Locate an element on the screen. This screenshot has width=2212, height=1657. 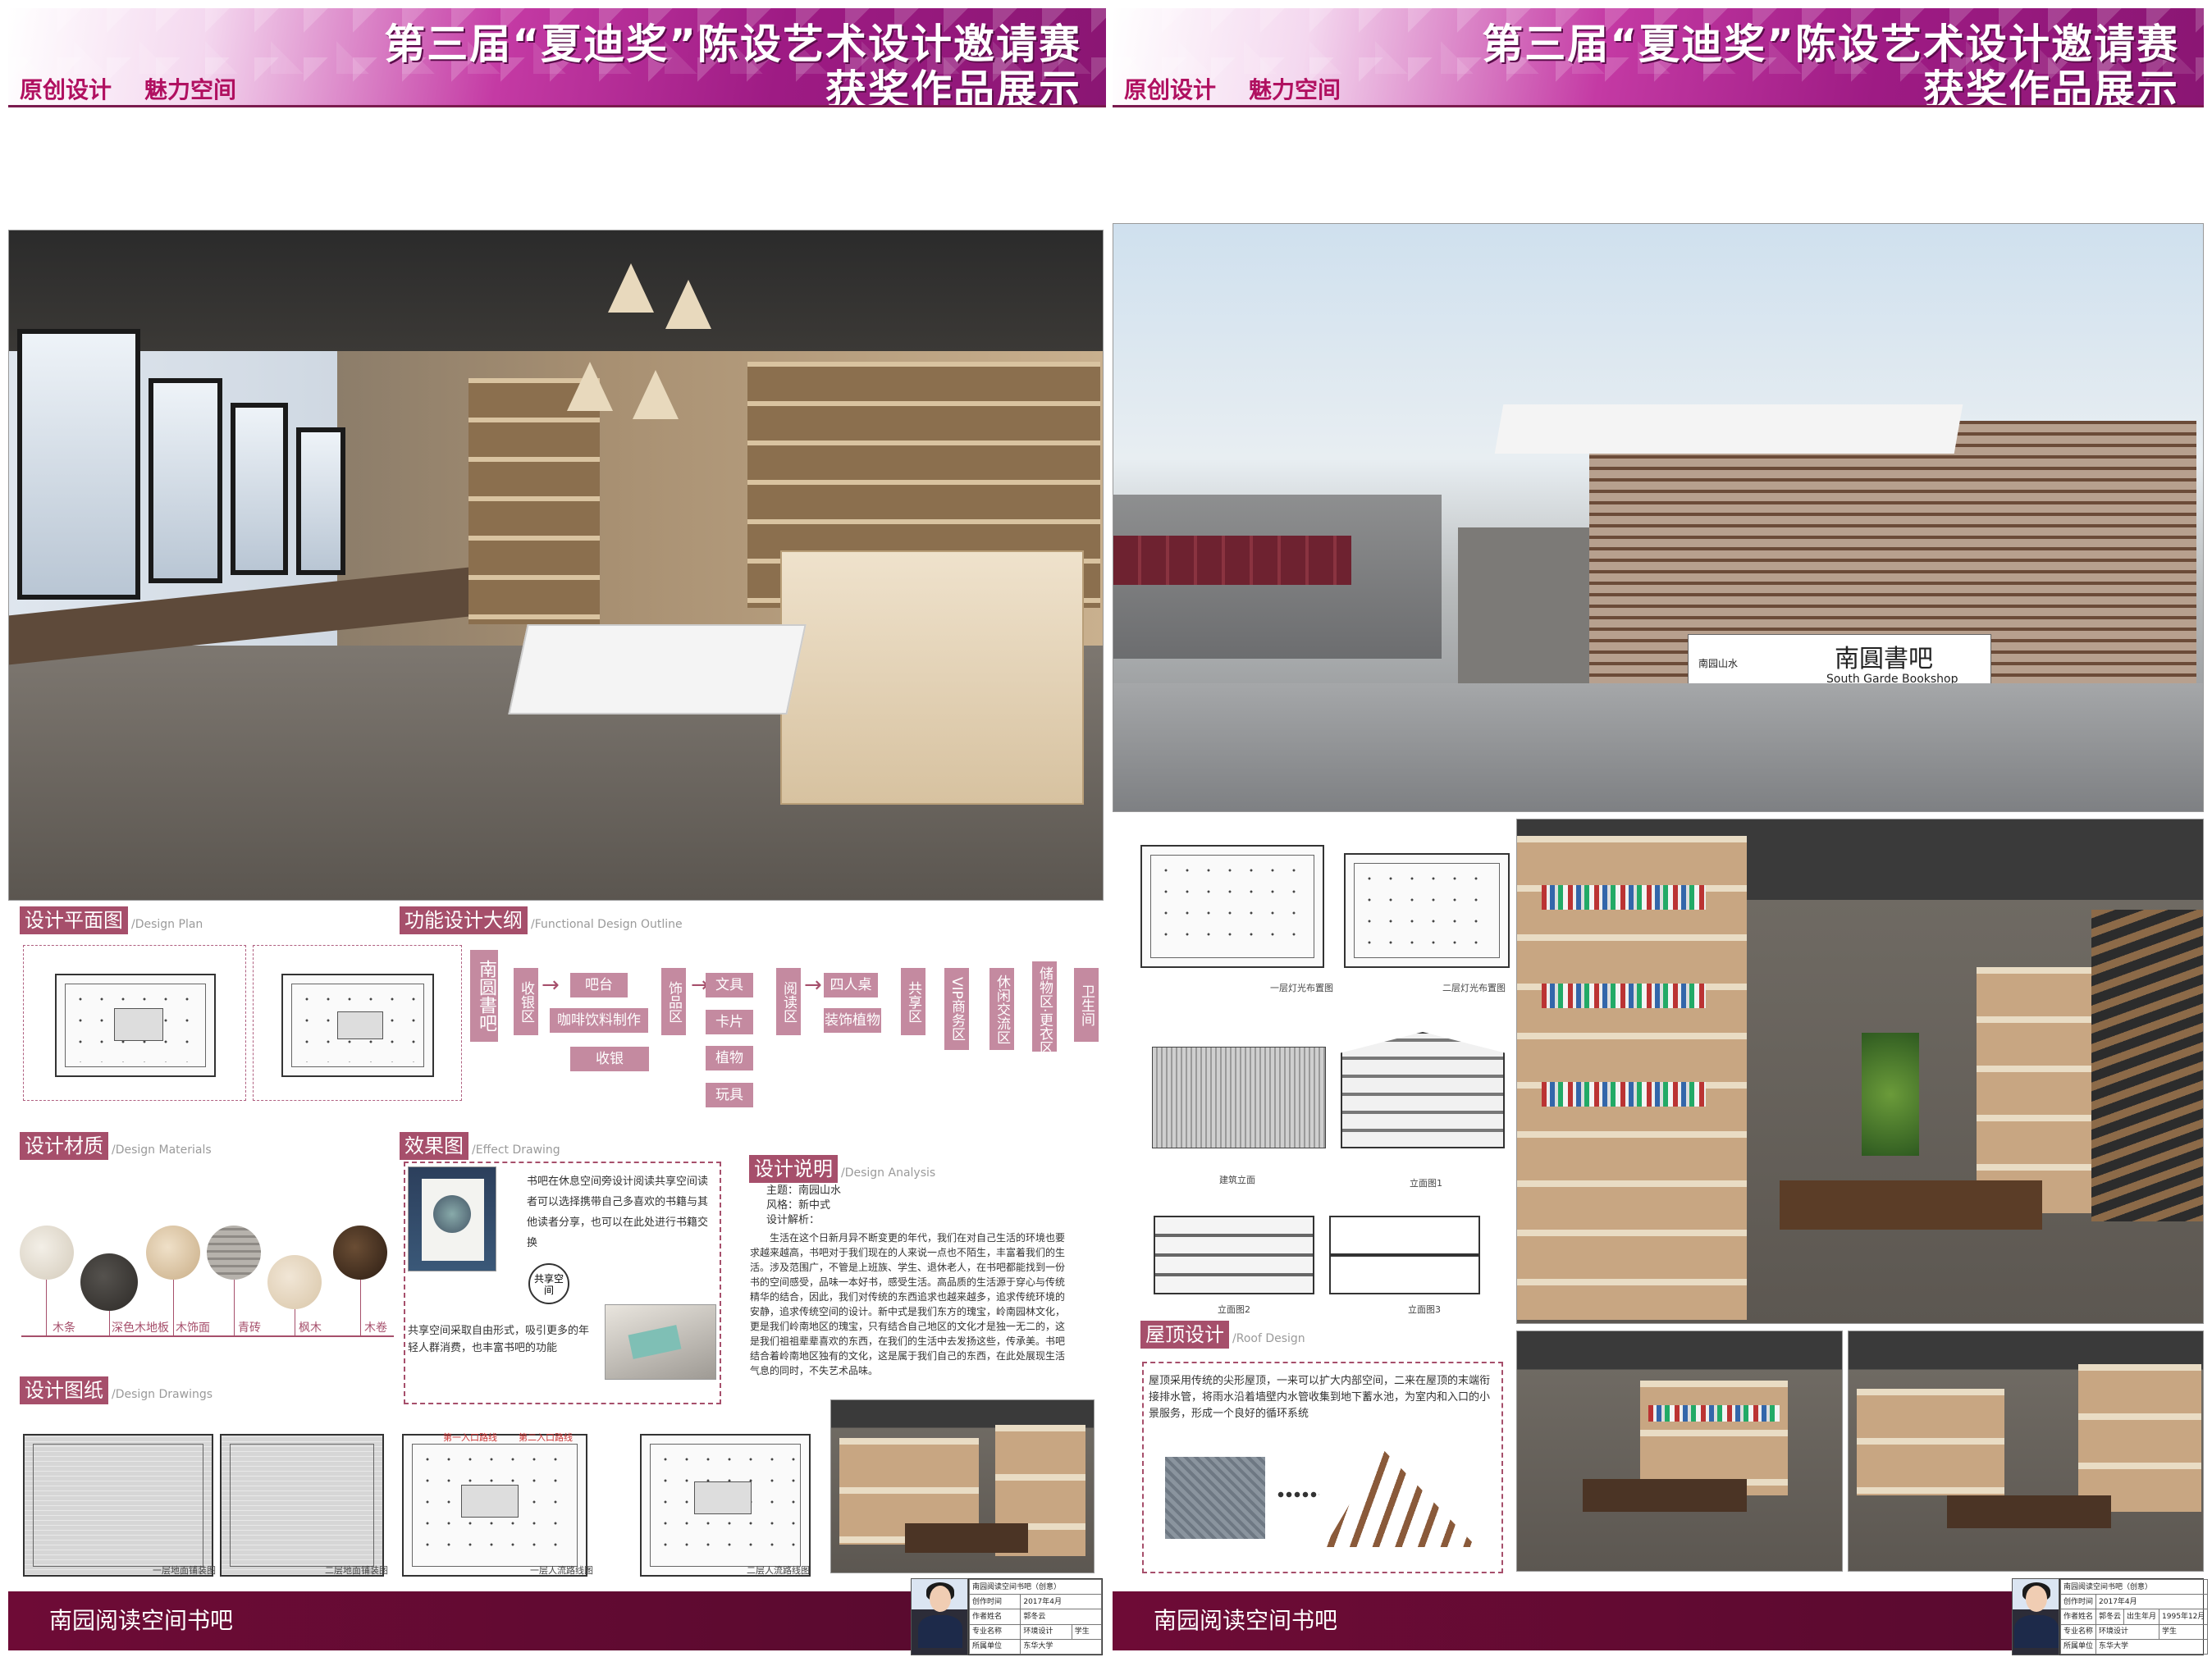
drawing-caption: 建筑立面 is located at coordinates (1237, 1180).